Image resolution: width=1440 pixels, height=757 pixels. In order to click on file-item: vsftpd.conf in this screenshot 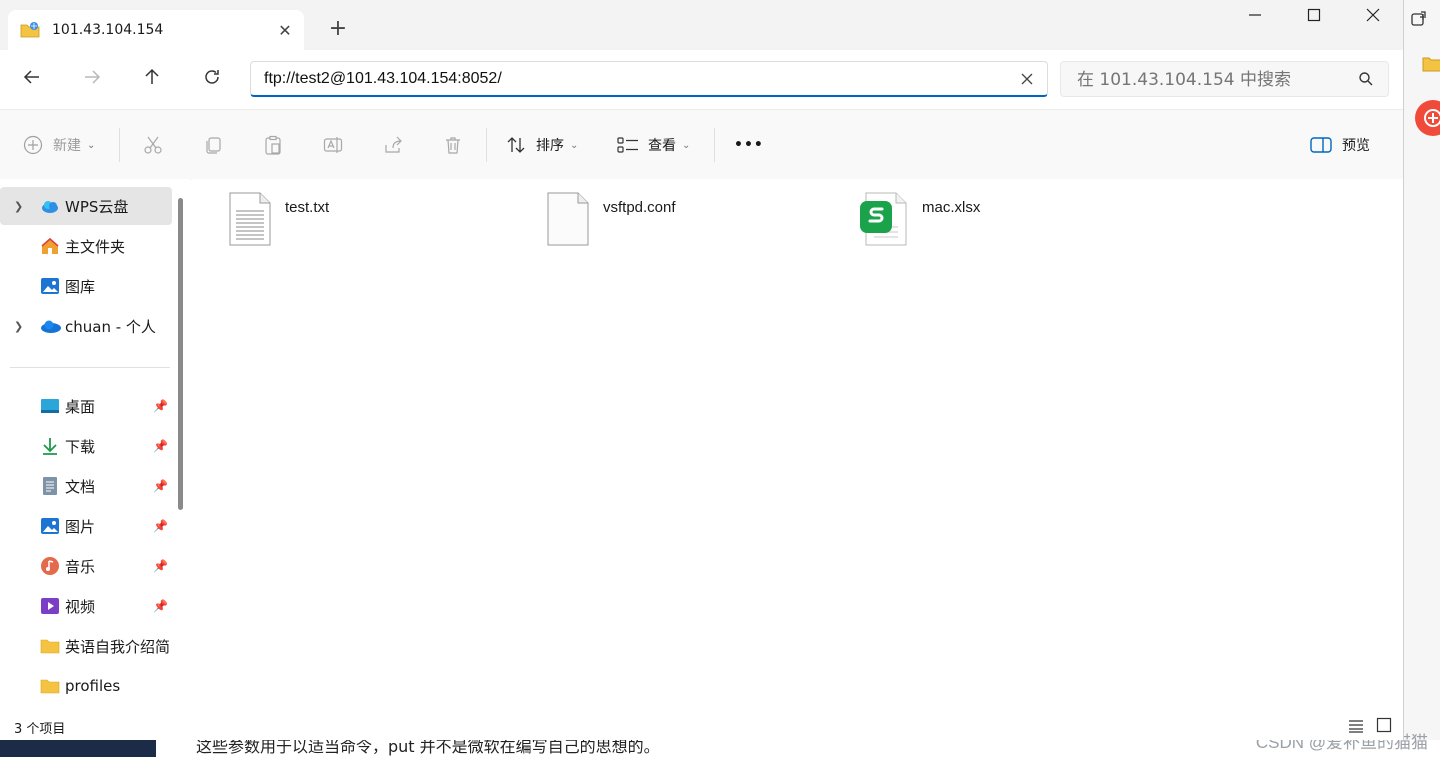, I will do `click(671, 219)`.